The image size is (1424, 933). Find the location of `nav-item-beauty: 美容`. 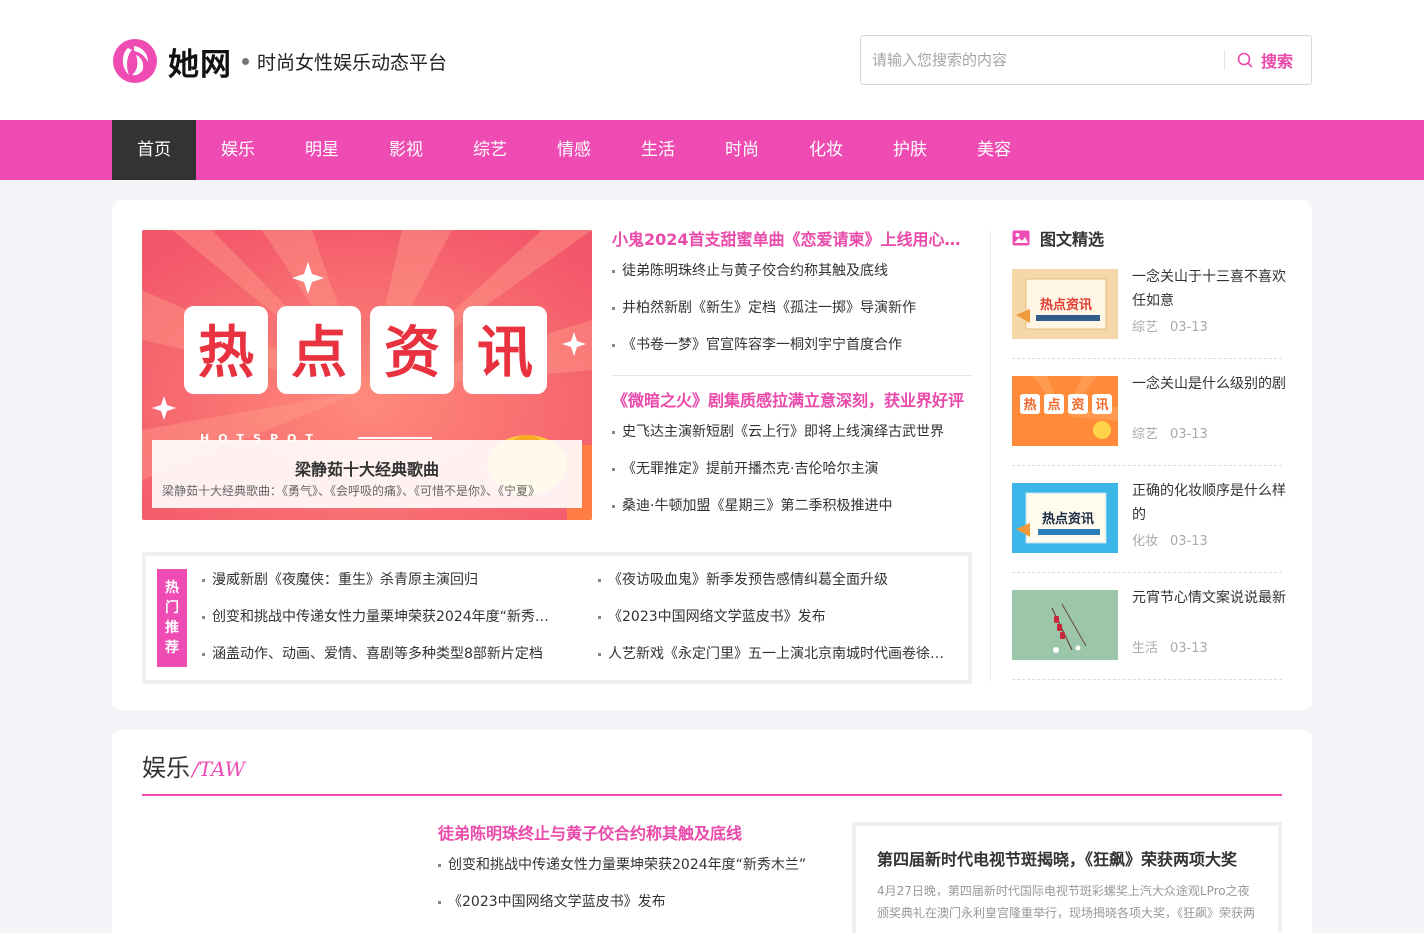

nav-item-beauty: 美容 is located at coordinates (994, 150).